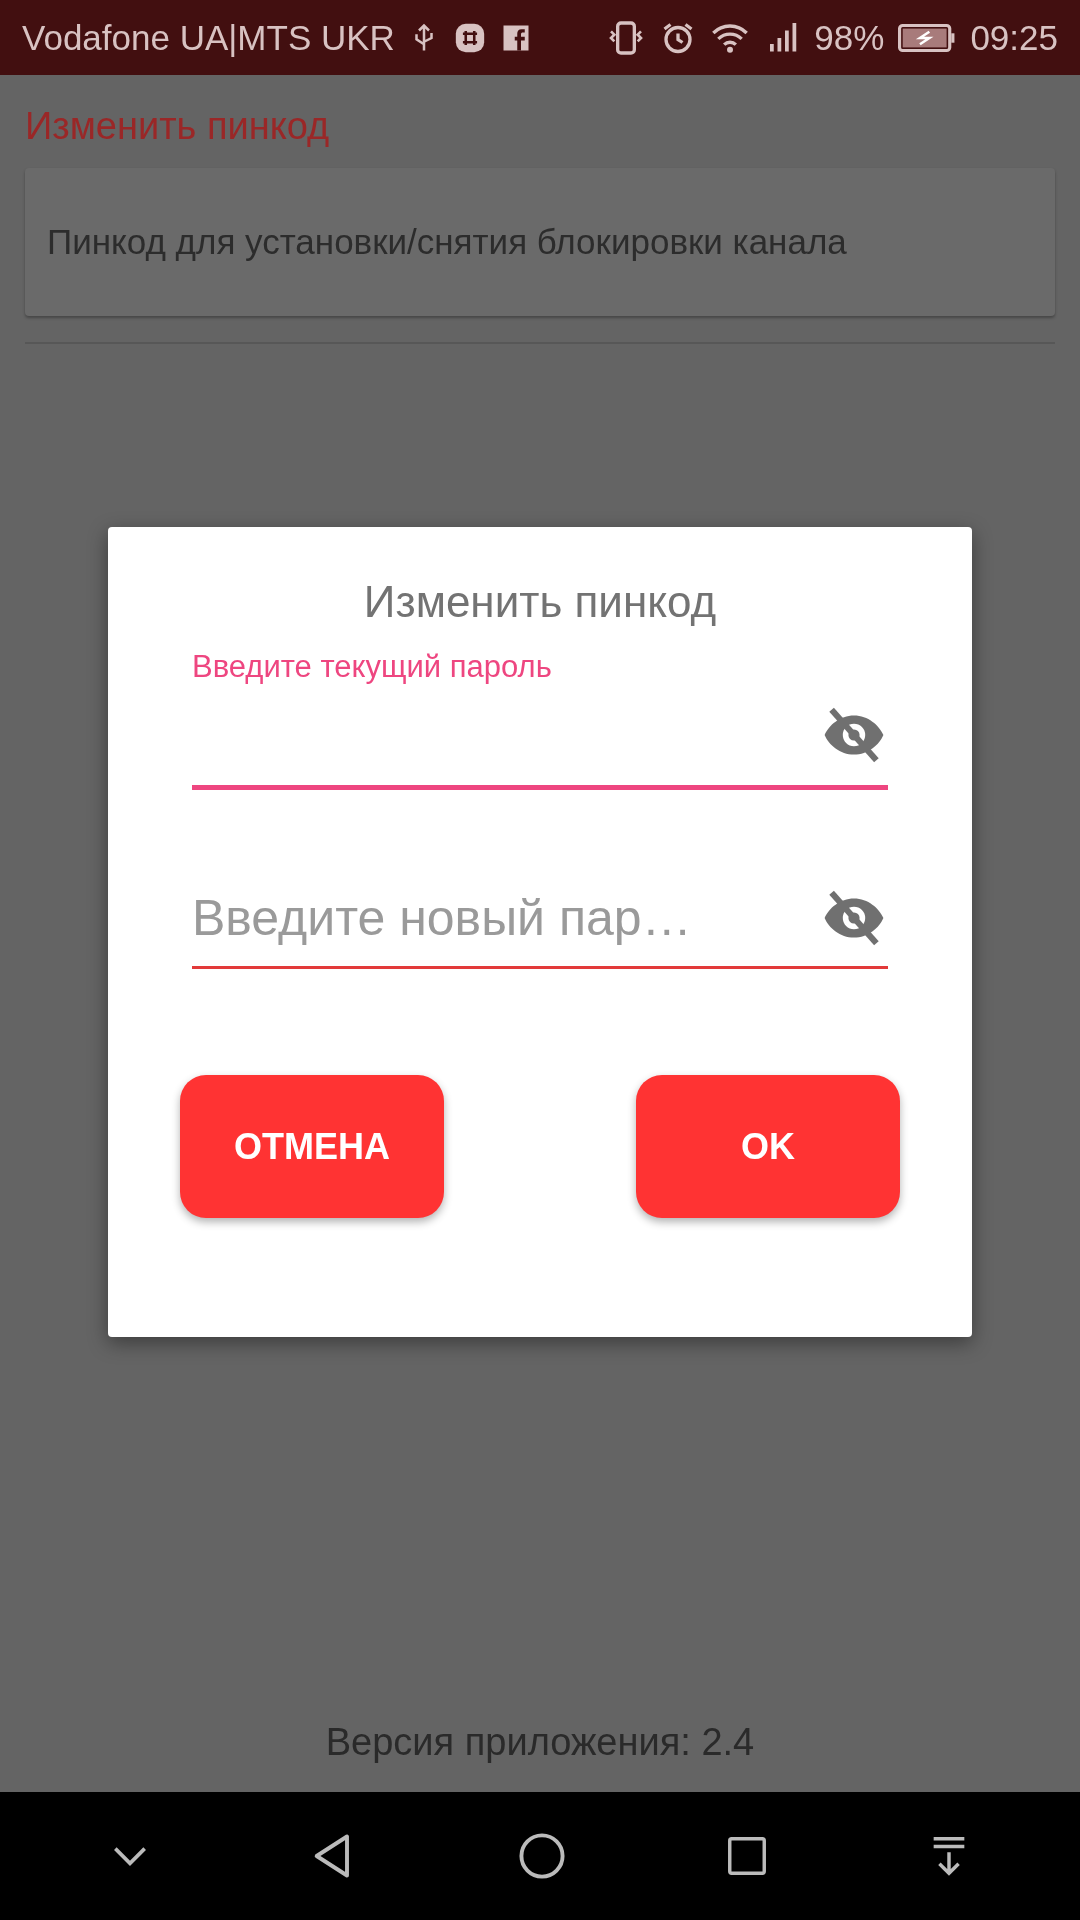 This screenshot has height=1920, width=1080. I want to click on clock-time: 09:25, so click(1014, 37).